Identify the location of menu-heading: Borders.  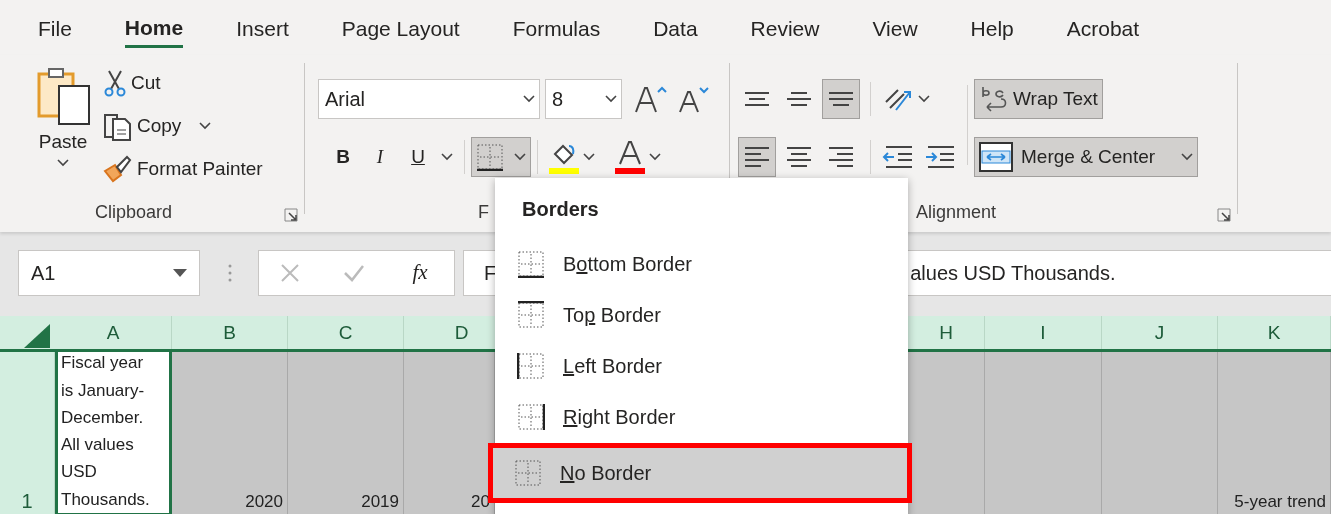
(560, 209).